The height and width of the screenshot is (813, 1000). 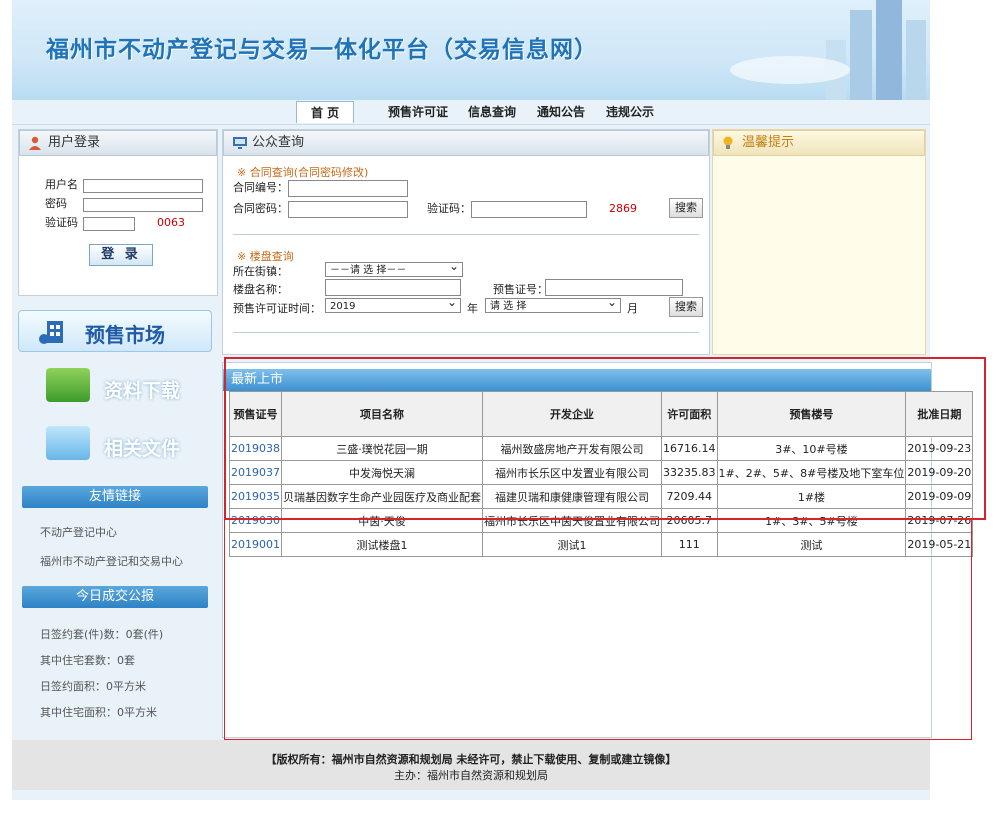 What do you see at coordinates (553, 304) in the screenshot?
I see `month-select: 请 选 择` at bounding box center [553, 304].